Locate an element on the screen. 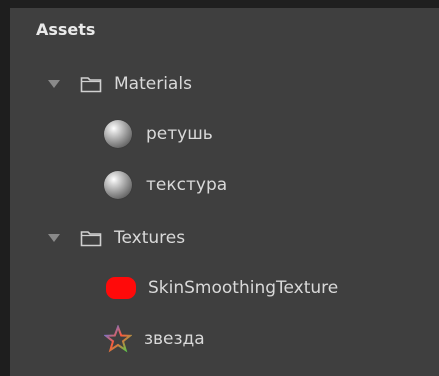 This screenshot has width=439, height=376. tree-item-texture: SkinSmoothingTexture is located at coordinates (222, 288).